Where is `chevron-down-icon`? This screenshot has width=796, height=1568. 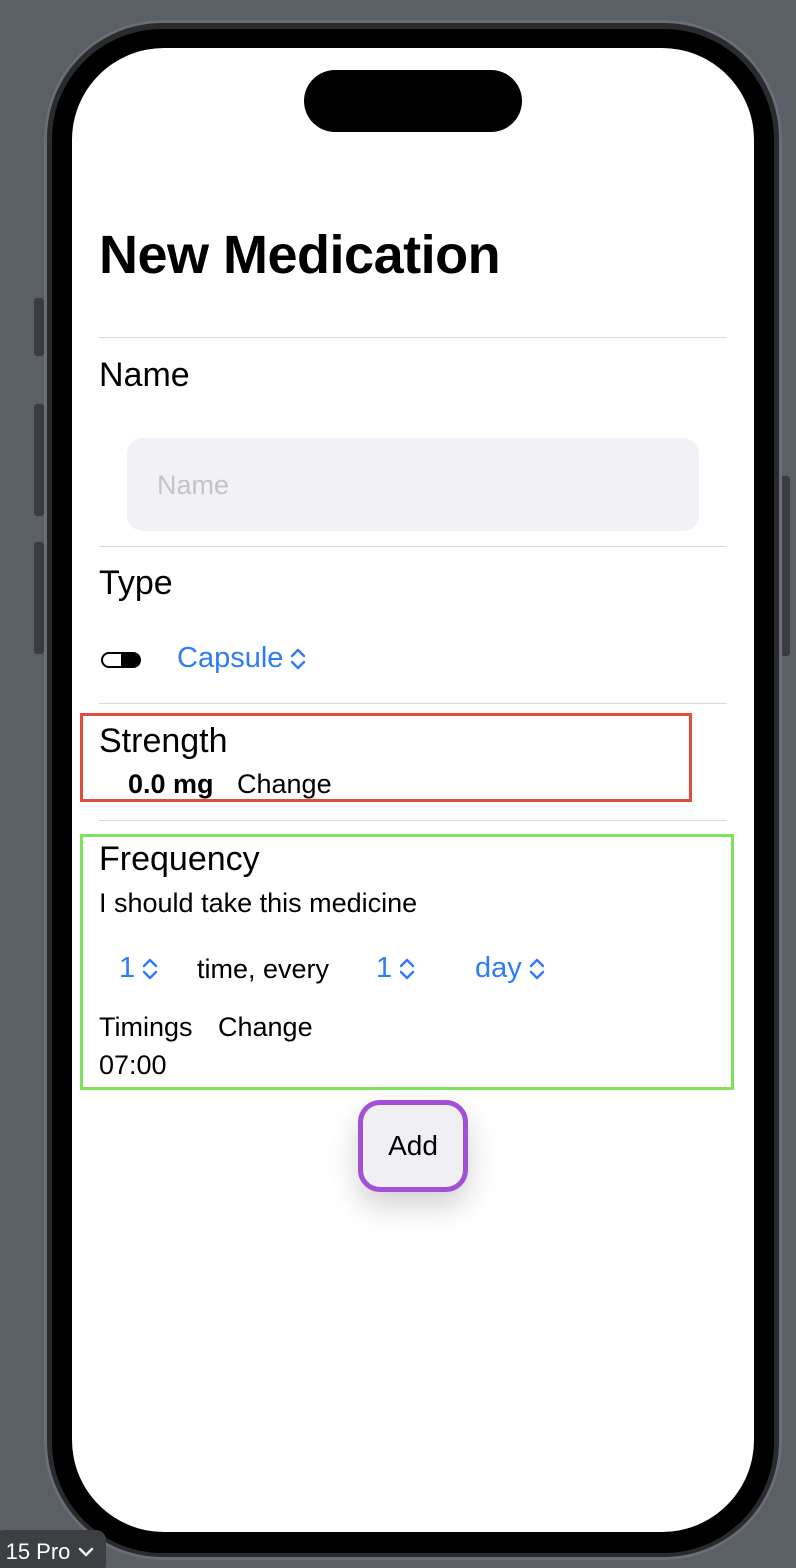
chevron-down-icon is located at coordinates (86, 1552).